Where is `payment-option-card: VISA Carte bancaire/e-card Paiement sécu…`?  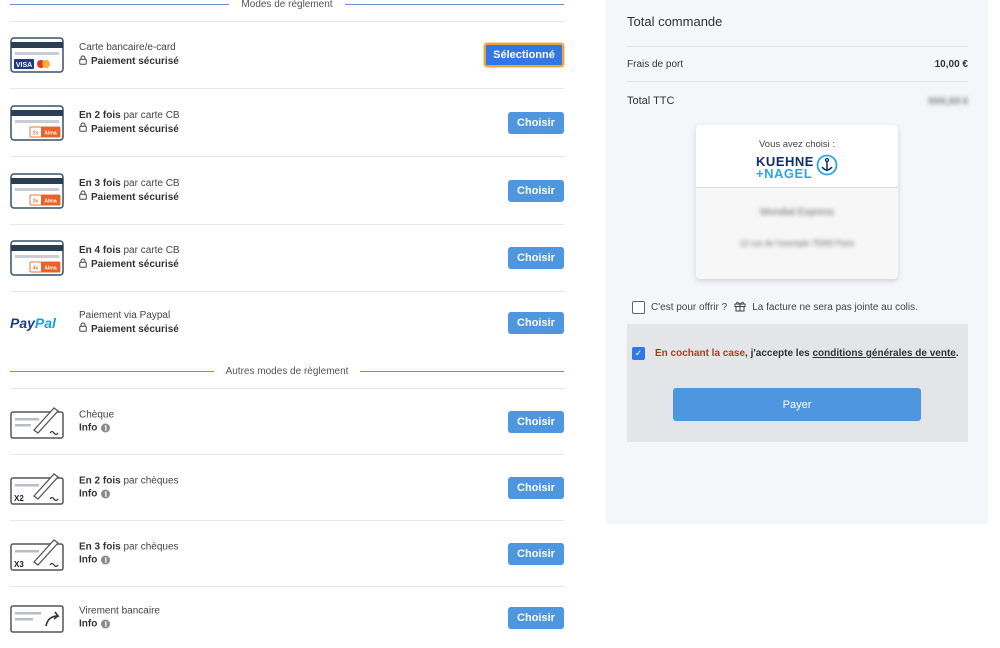
payment-option-card: VISA Carte bancaire/e-card Paiement sécu… is located at coordinates (287, 54).